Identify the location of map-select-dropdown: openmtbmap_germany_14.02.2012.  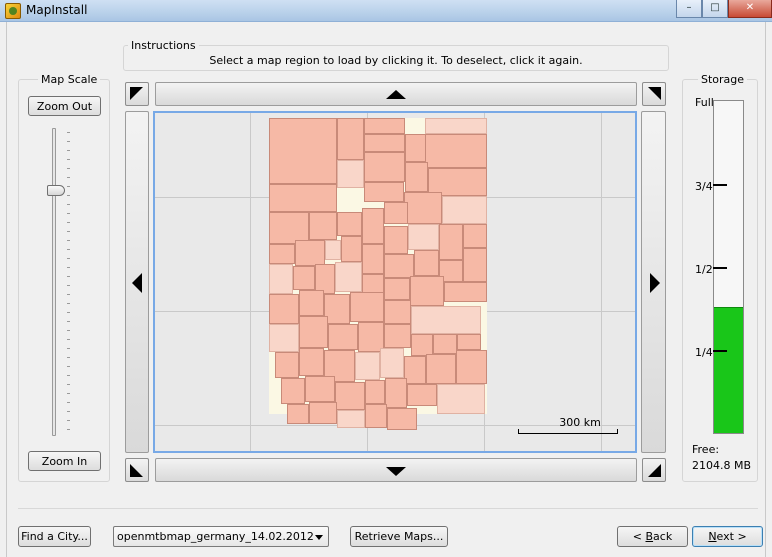
(221, 536).